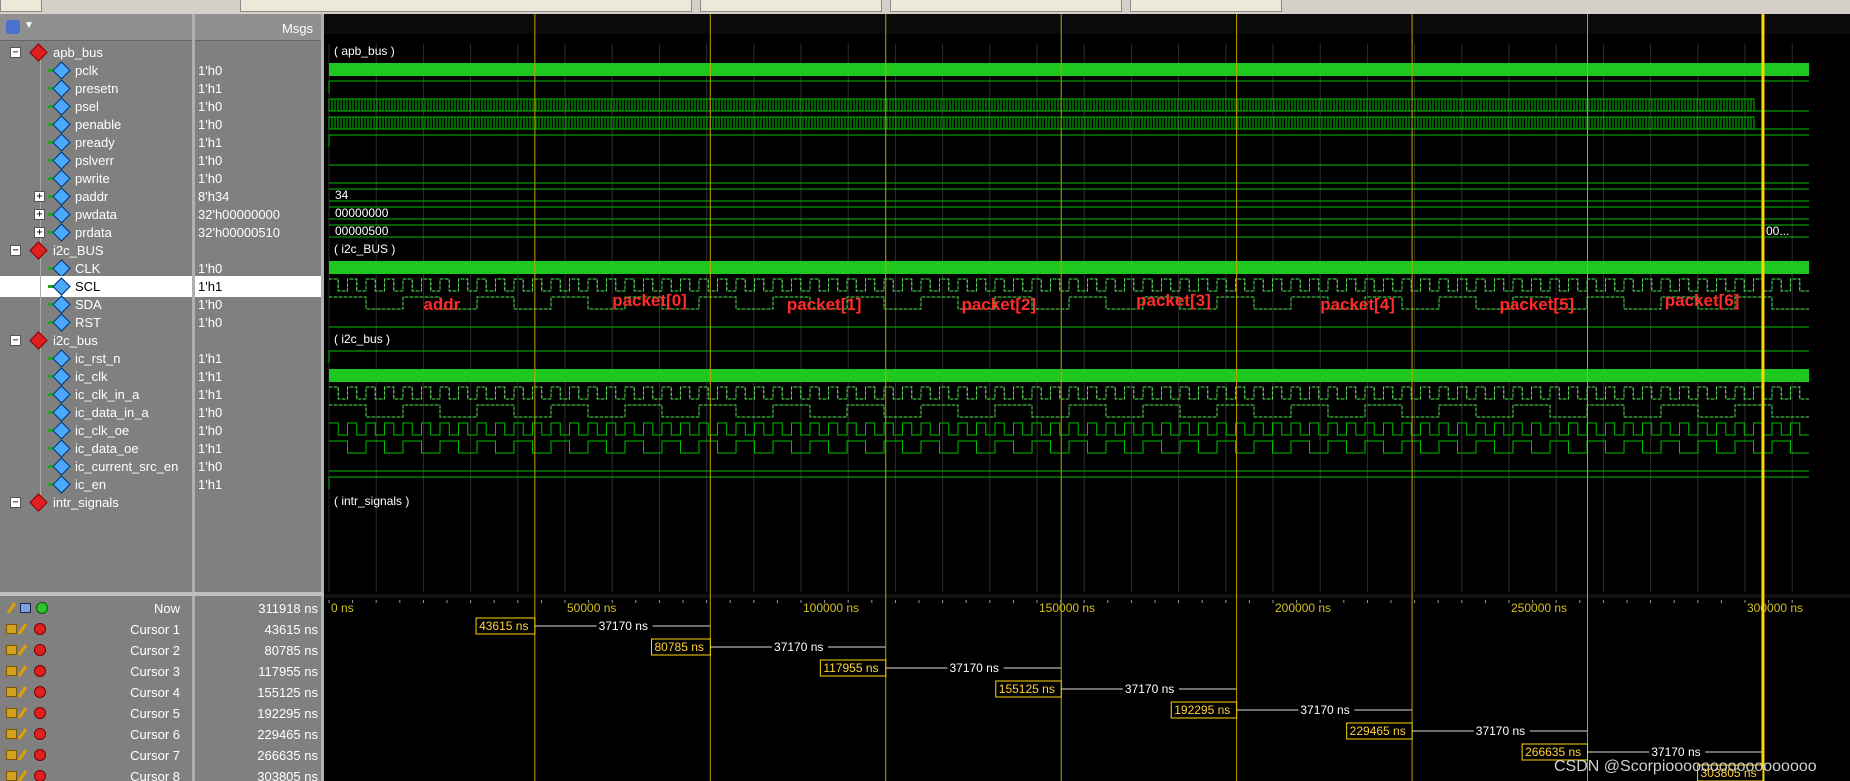  Describe the element at coordinates (679, 647) in the screenshot. I see `cursor-label: 80785 ns` at that location.